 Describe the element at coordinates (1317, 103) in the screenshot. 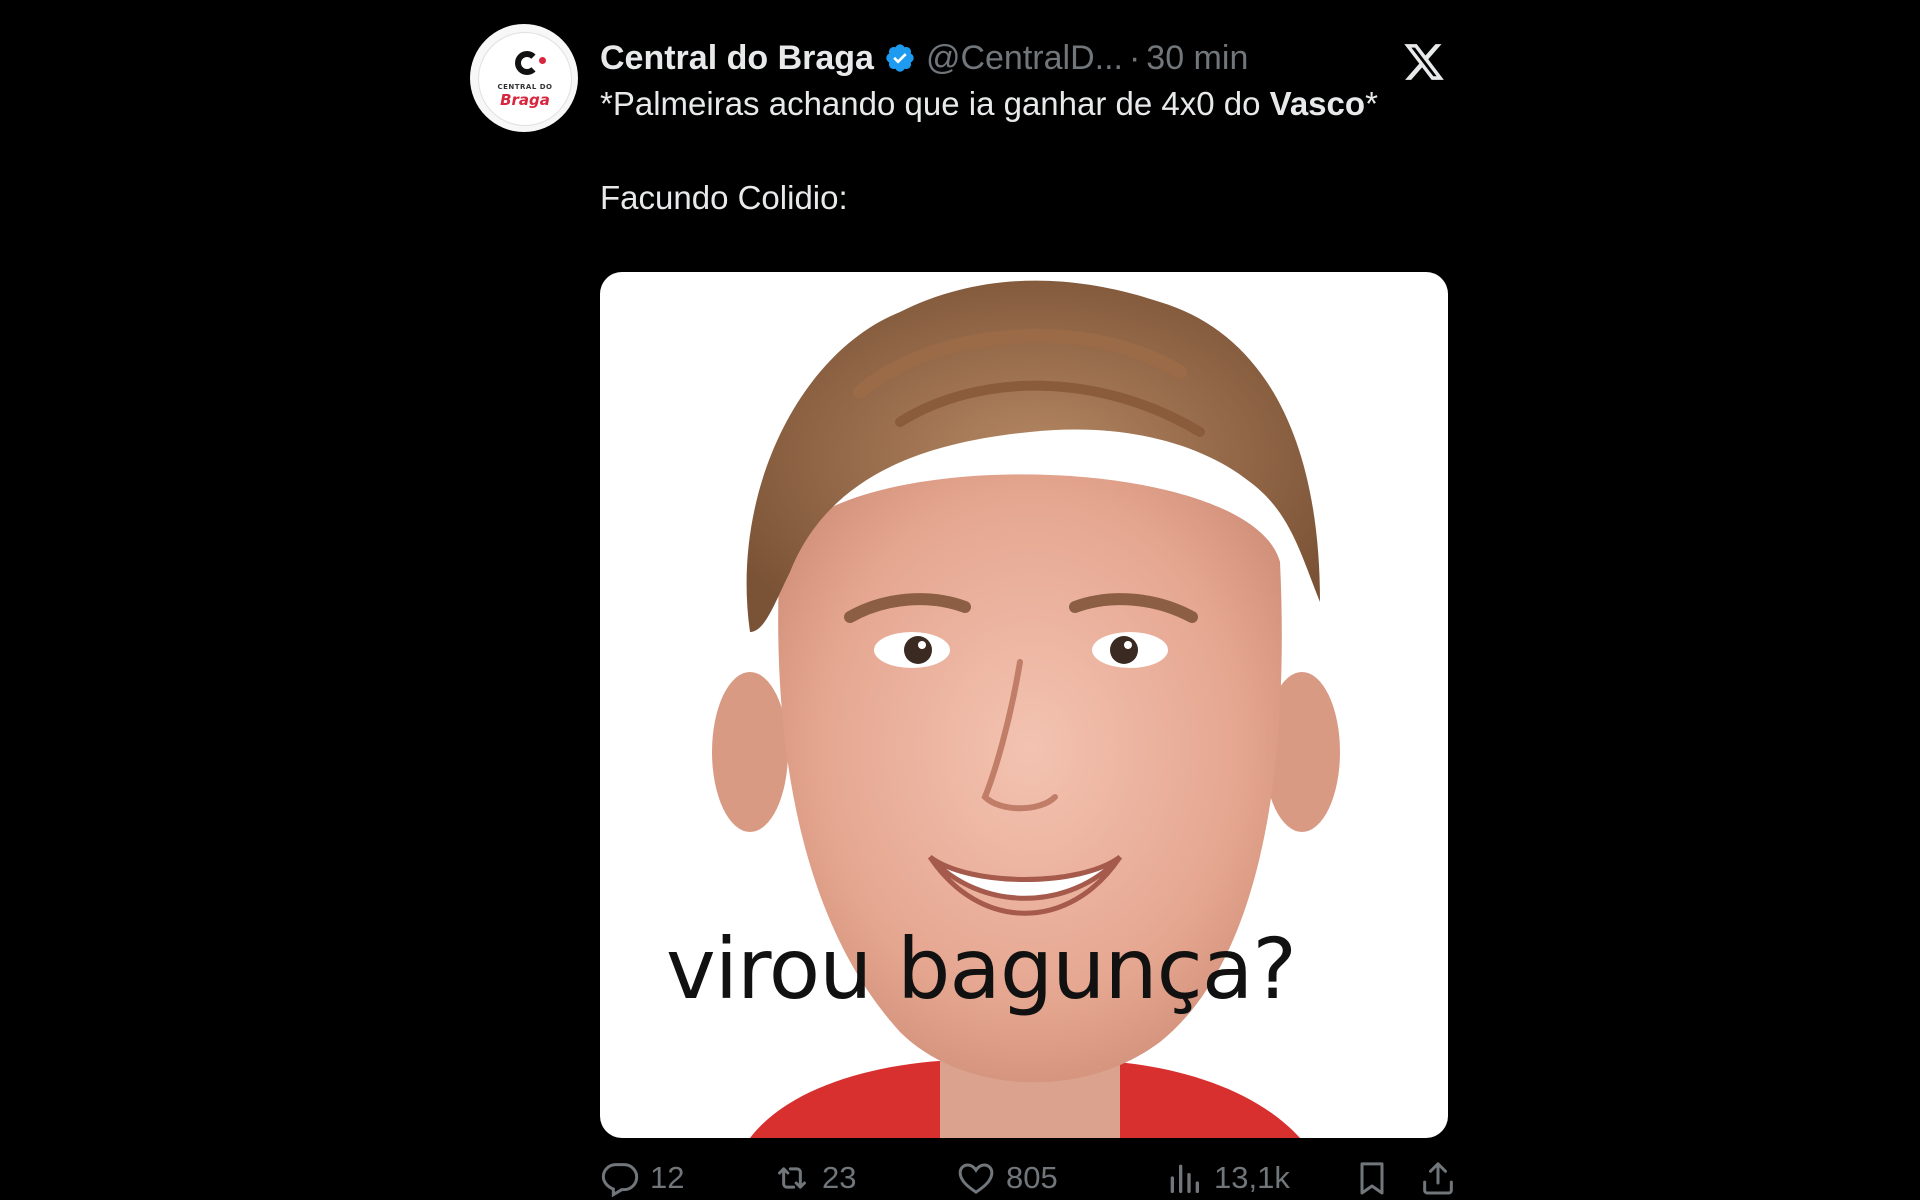

I see `tweet-text-bold: Vasco` at that location.